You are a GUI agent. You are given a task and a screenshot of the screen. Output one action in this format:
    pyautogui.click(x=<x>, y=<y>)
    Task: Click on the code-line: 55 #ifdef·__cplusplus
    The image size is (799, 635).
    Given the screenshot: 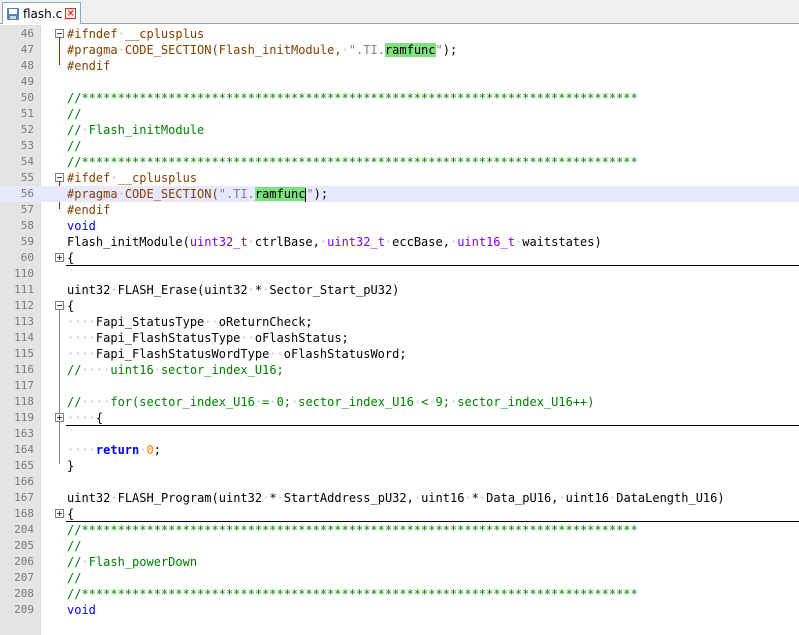 What is the action you would take?
    pyautogui.click(x=399, y=178)
    